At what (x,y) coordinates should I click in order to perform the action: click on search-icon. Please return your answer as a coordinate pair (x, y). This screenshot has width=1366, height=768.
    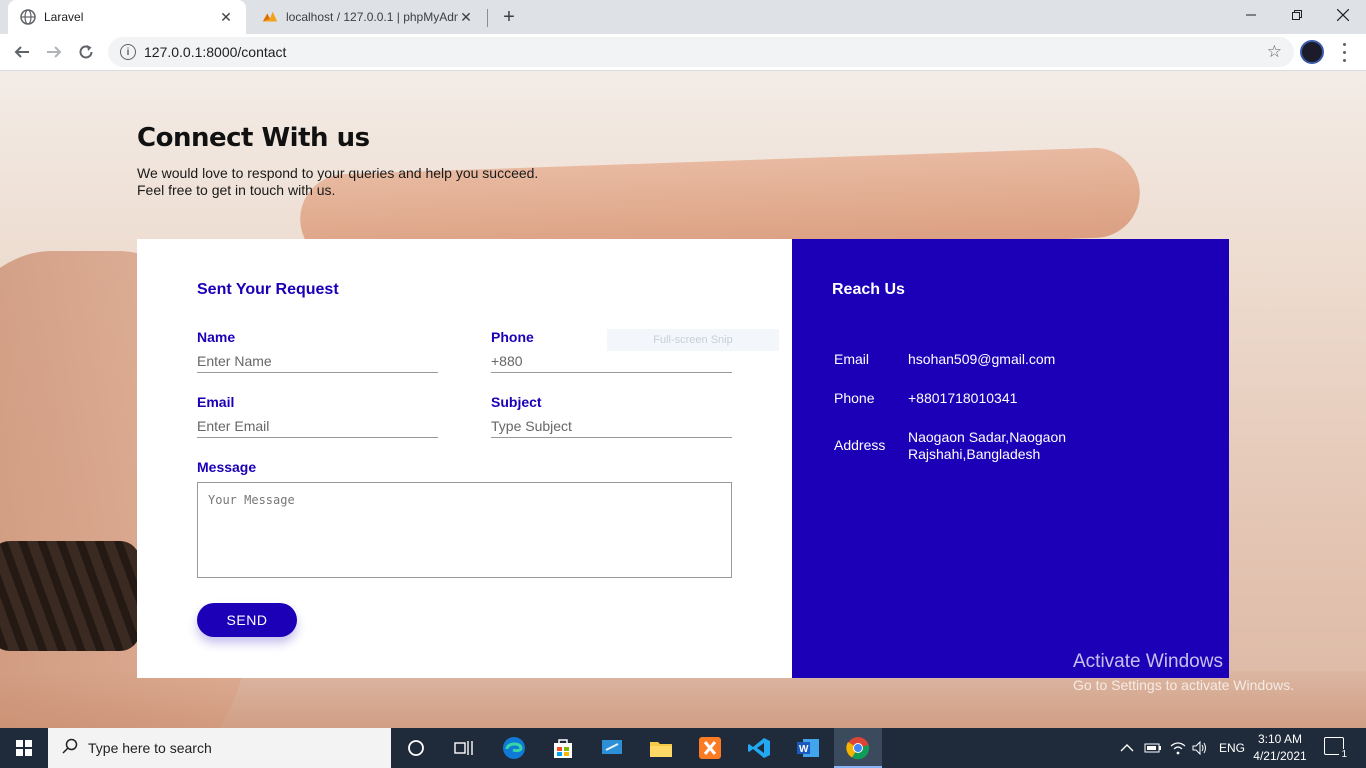
    Looking at the image, I should click on (70, 748).